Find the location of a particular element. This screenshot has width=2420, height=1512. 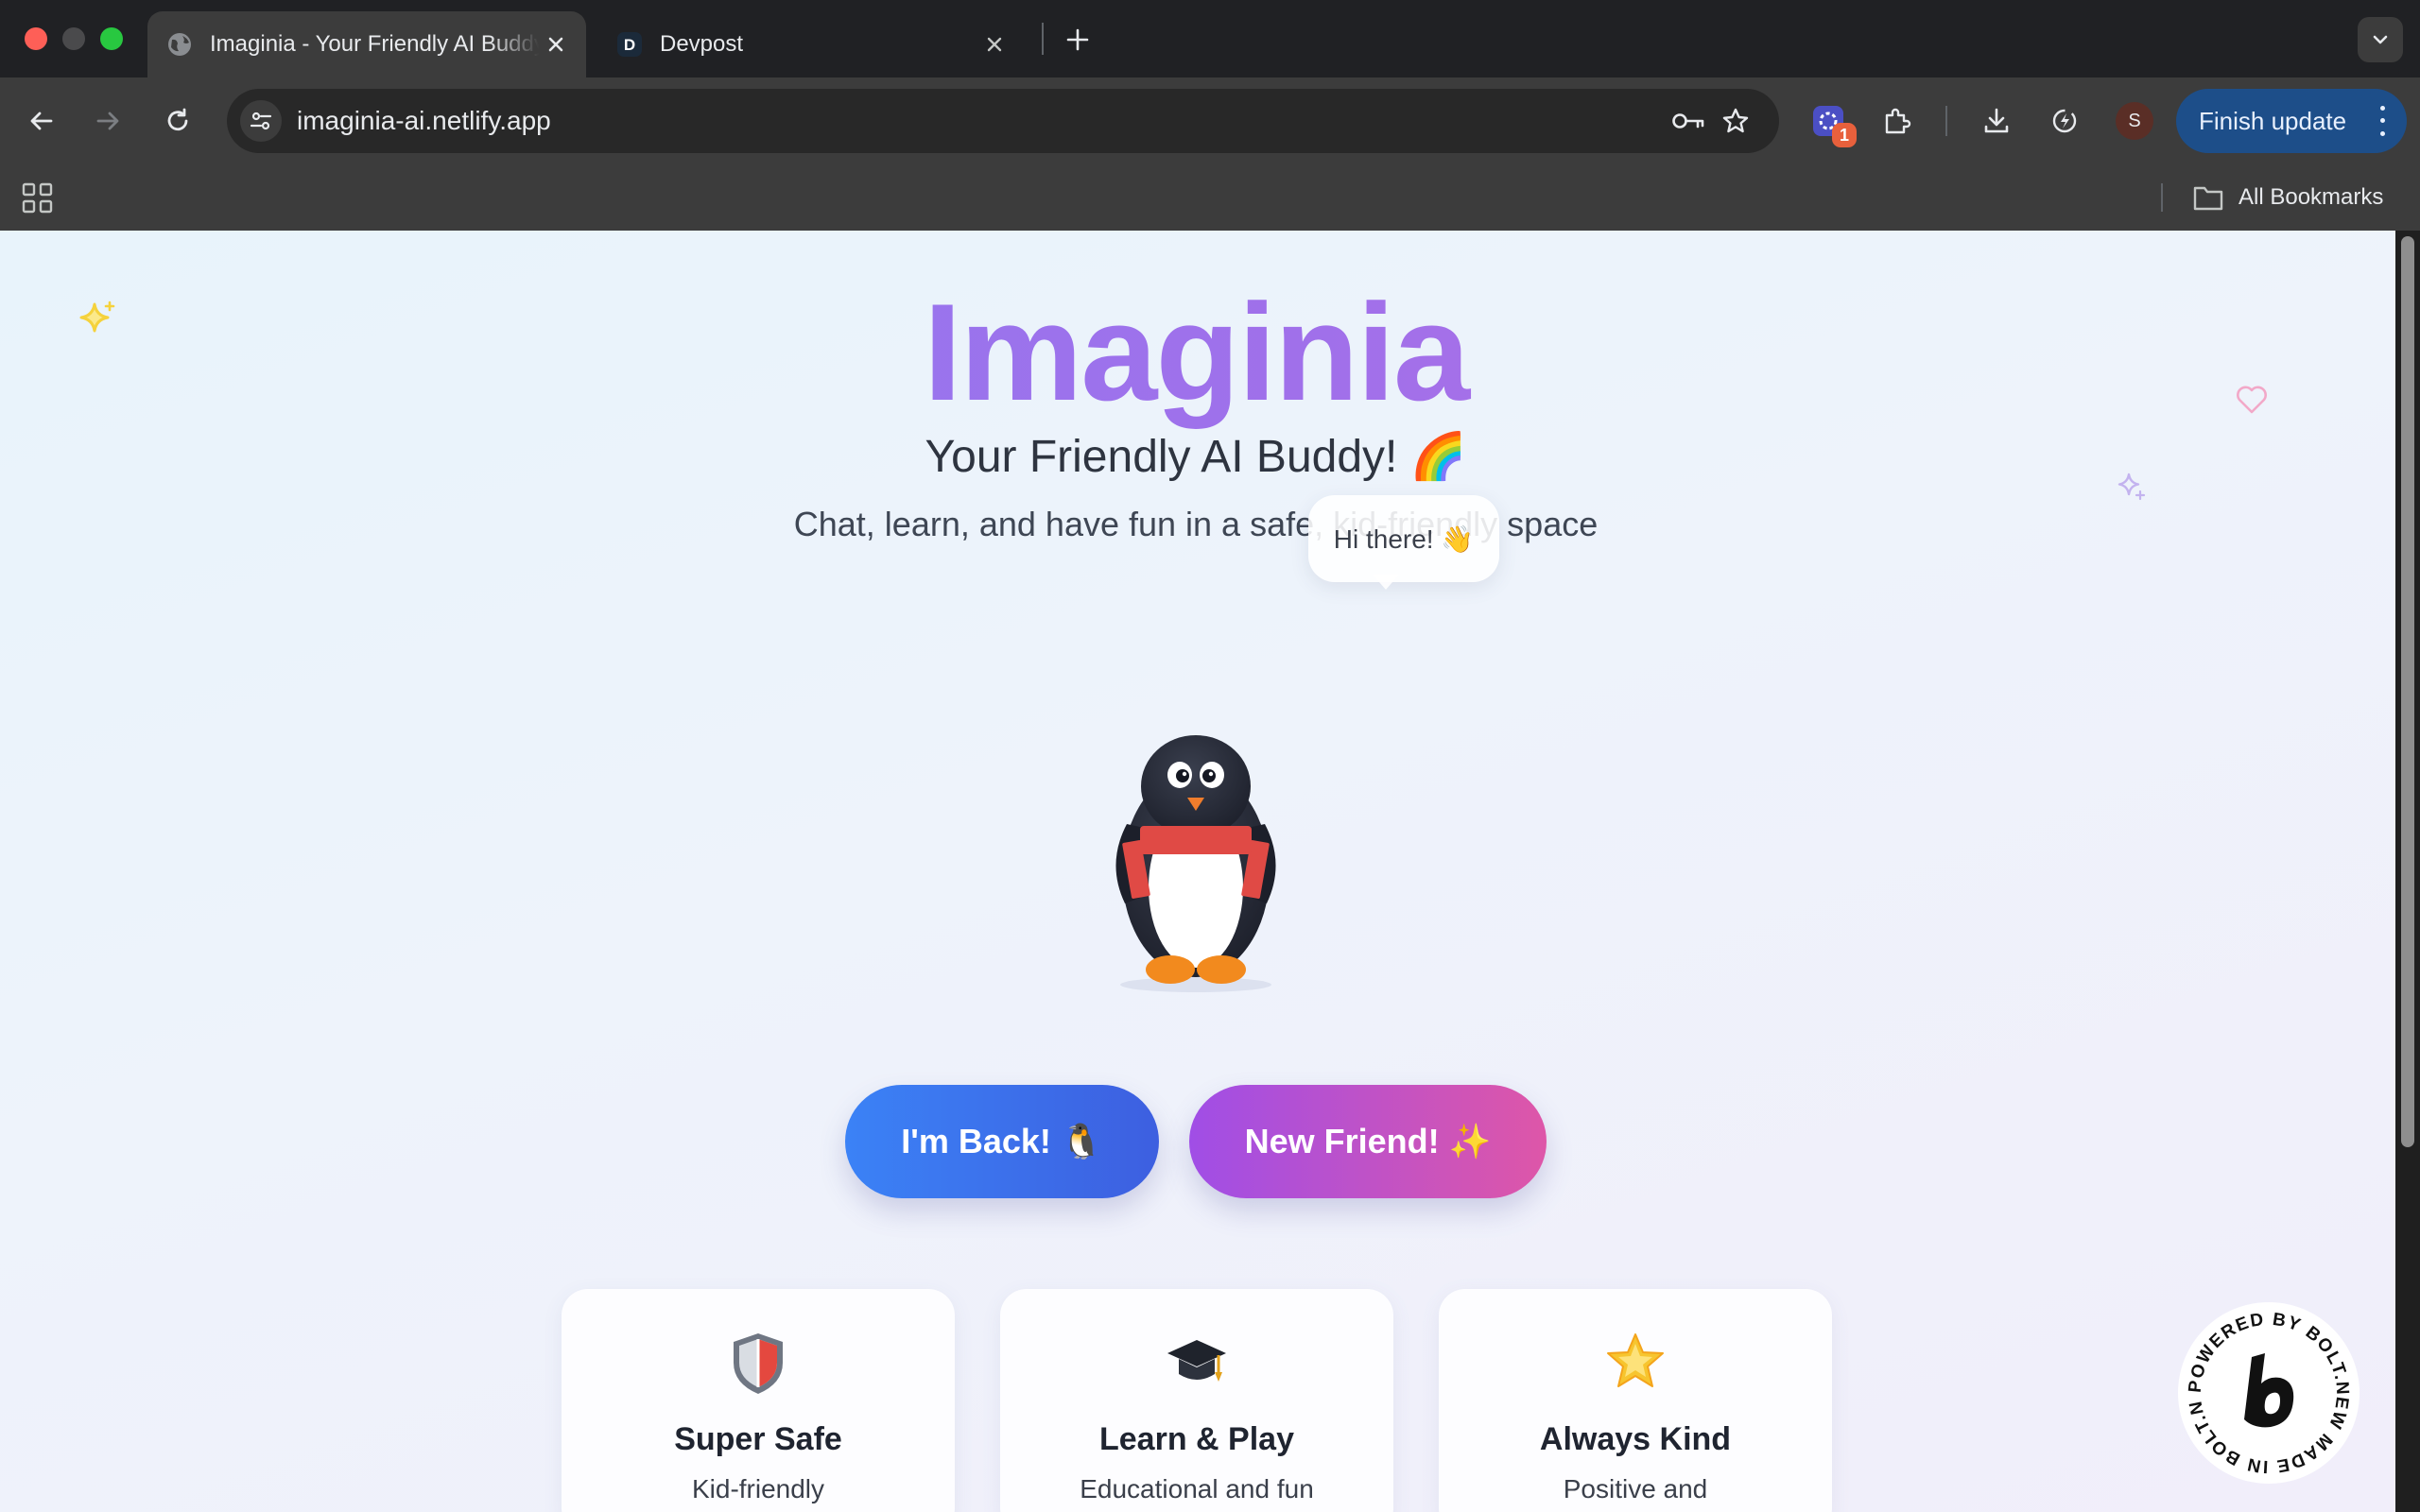

feature-title: Learn & Play is located at coordinates (1196, 1439).